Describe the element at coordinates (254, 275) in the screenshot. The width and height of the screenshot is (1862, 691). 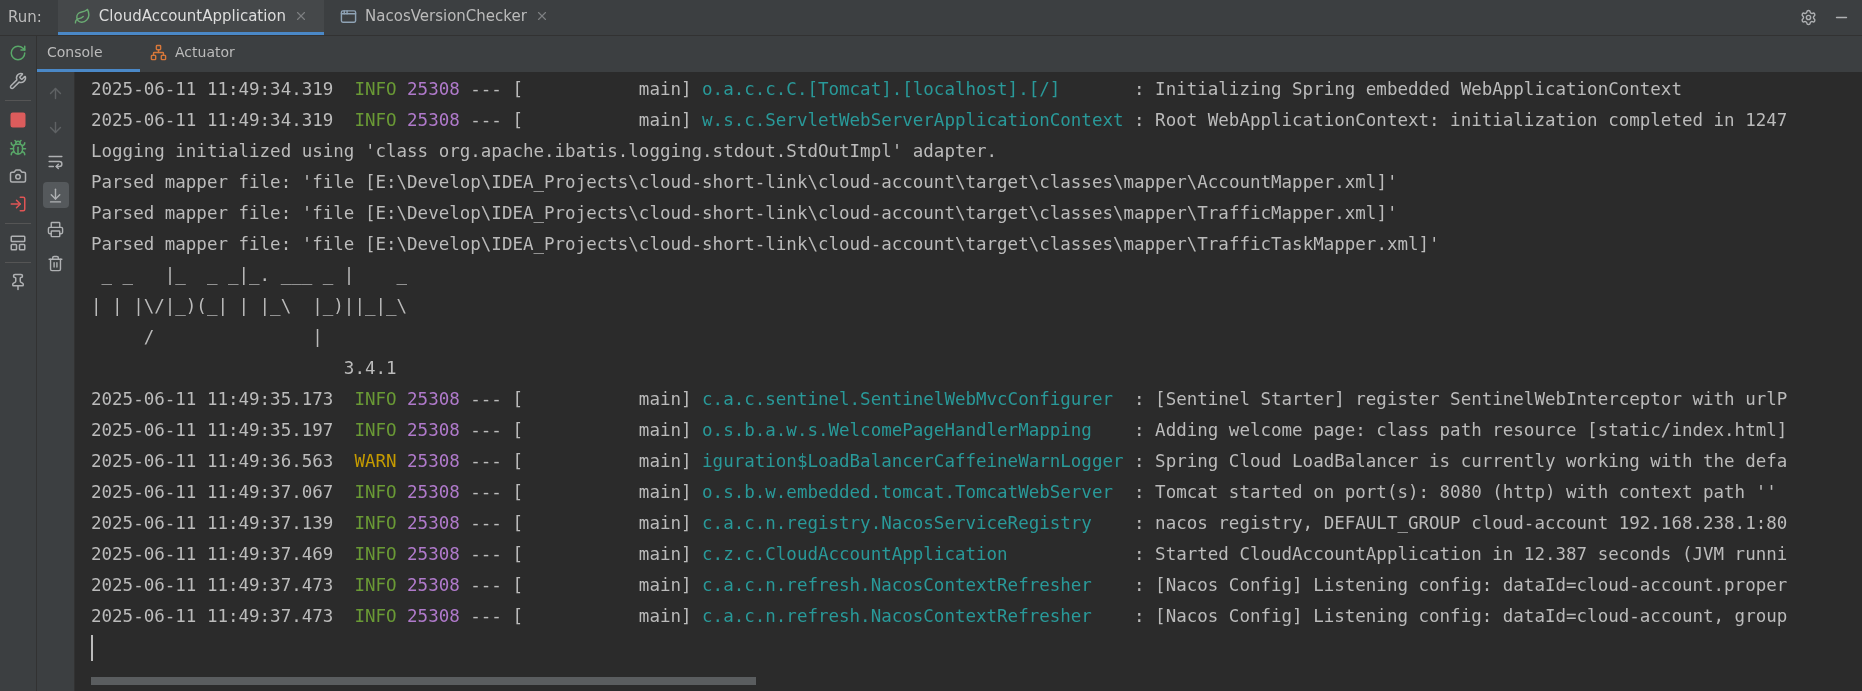
I see `console-line: _ _ |_ _ _|_. ___ _ | _` at that location.